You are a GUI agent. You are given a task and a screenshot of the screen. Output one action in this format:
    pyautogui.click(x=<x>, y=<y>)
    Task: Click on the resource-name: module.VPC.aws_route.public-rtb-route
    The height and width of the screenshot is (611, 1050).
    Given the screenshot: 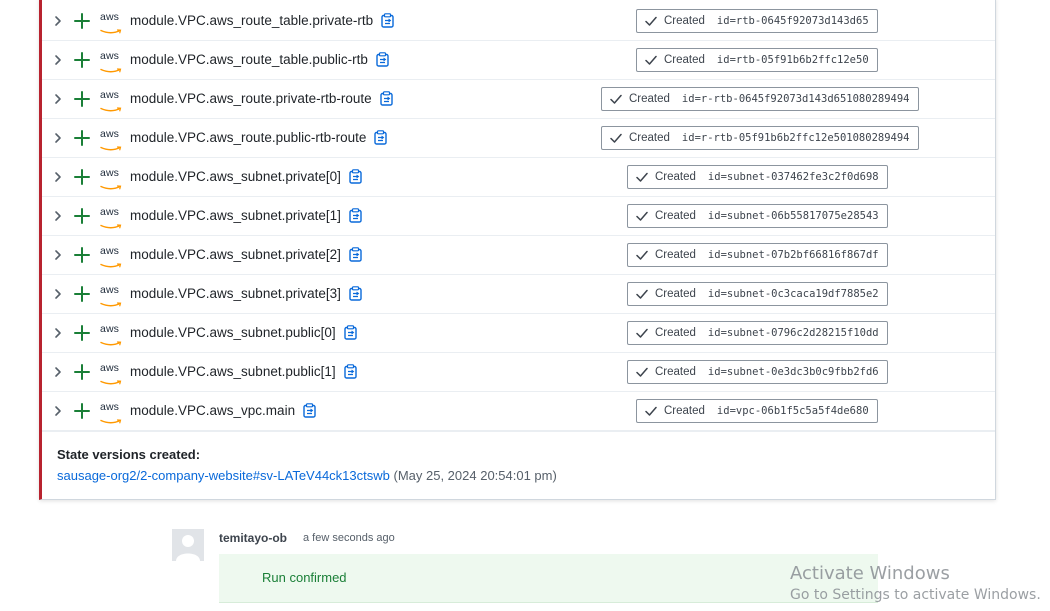 What is the action you would take?
    pyautogui.click(x=259, y=139)
    